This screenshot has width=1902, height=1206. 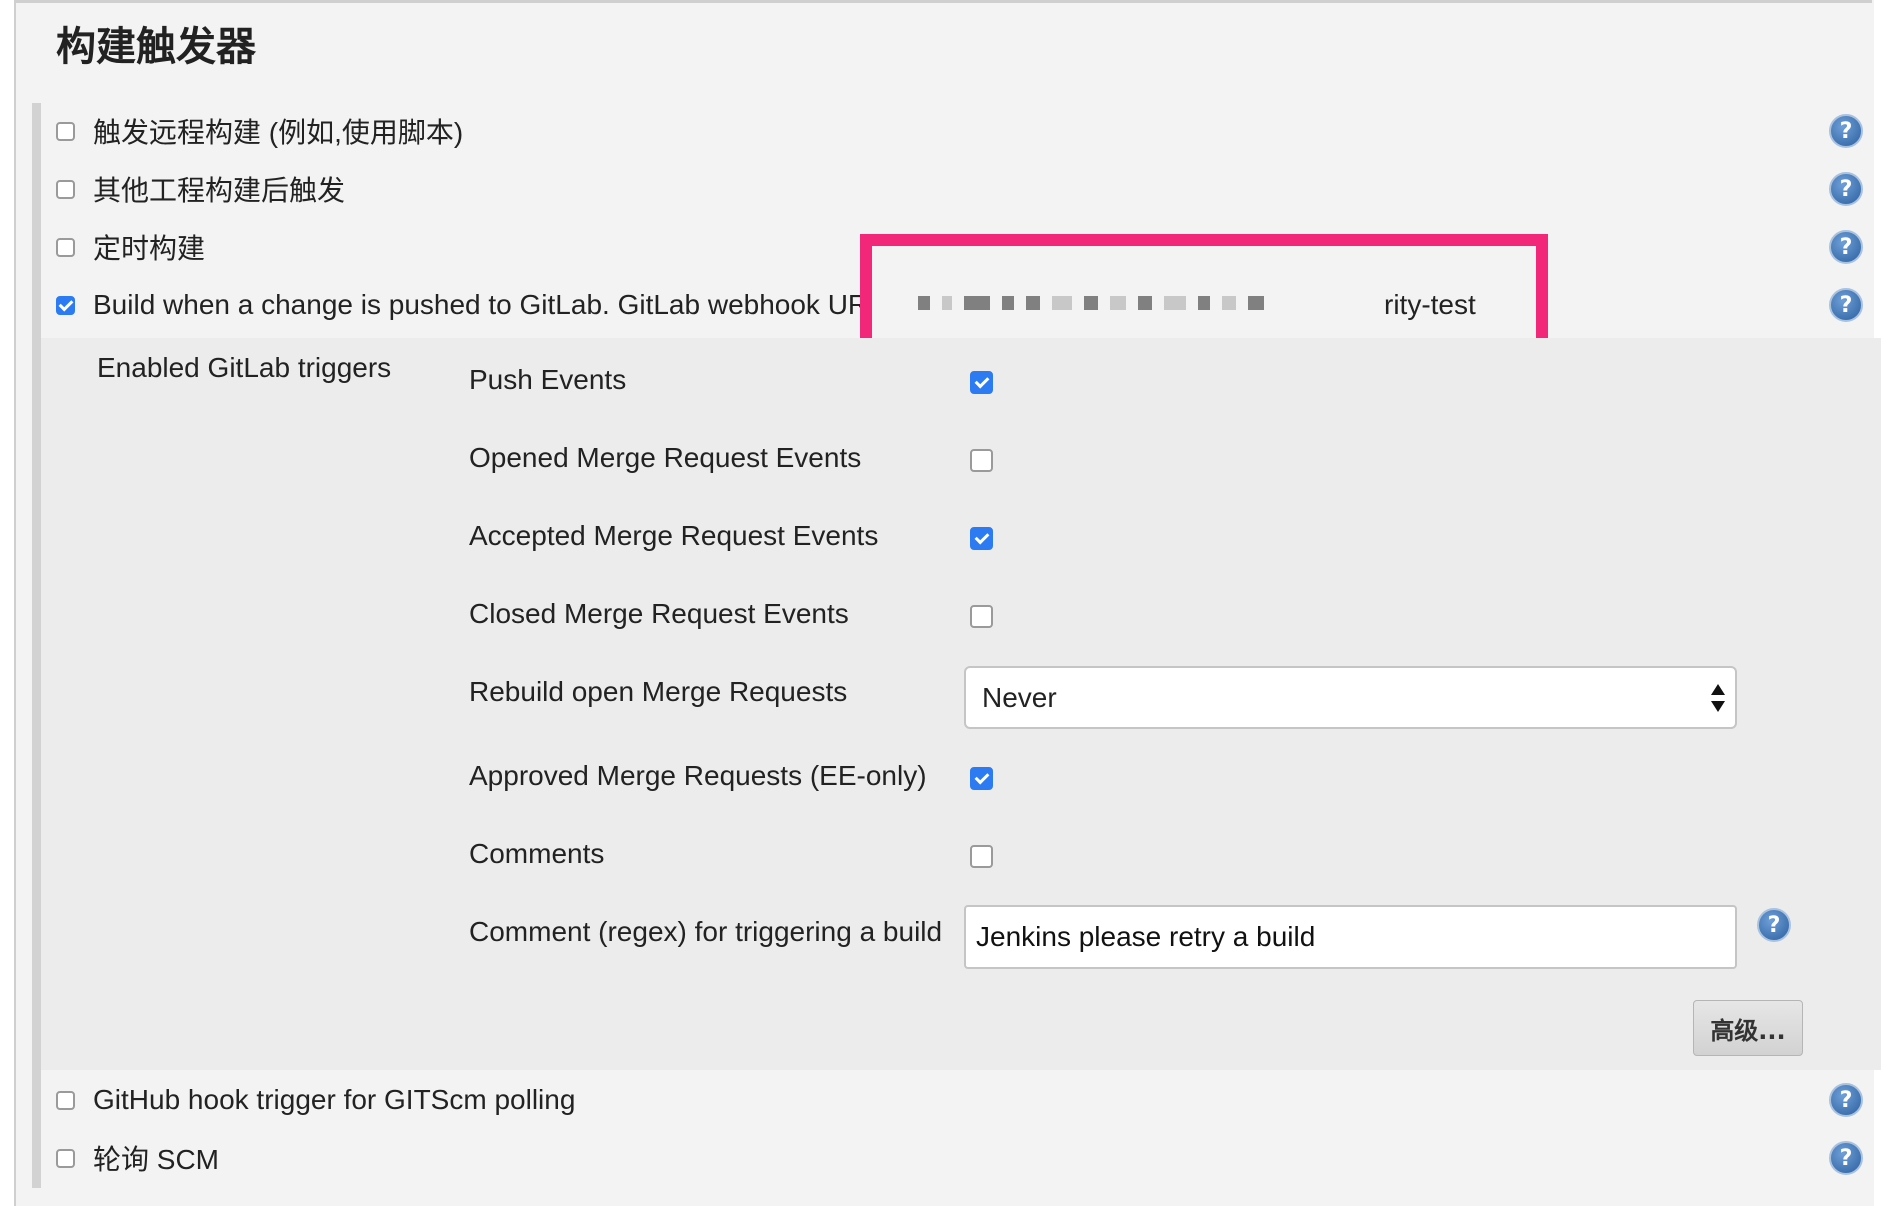 What do you see at coordinates (981, 460) in the screenshot?
I see `opened-mr-events-checkbox` at bounding box center [981, 460].